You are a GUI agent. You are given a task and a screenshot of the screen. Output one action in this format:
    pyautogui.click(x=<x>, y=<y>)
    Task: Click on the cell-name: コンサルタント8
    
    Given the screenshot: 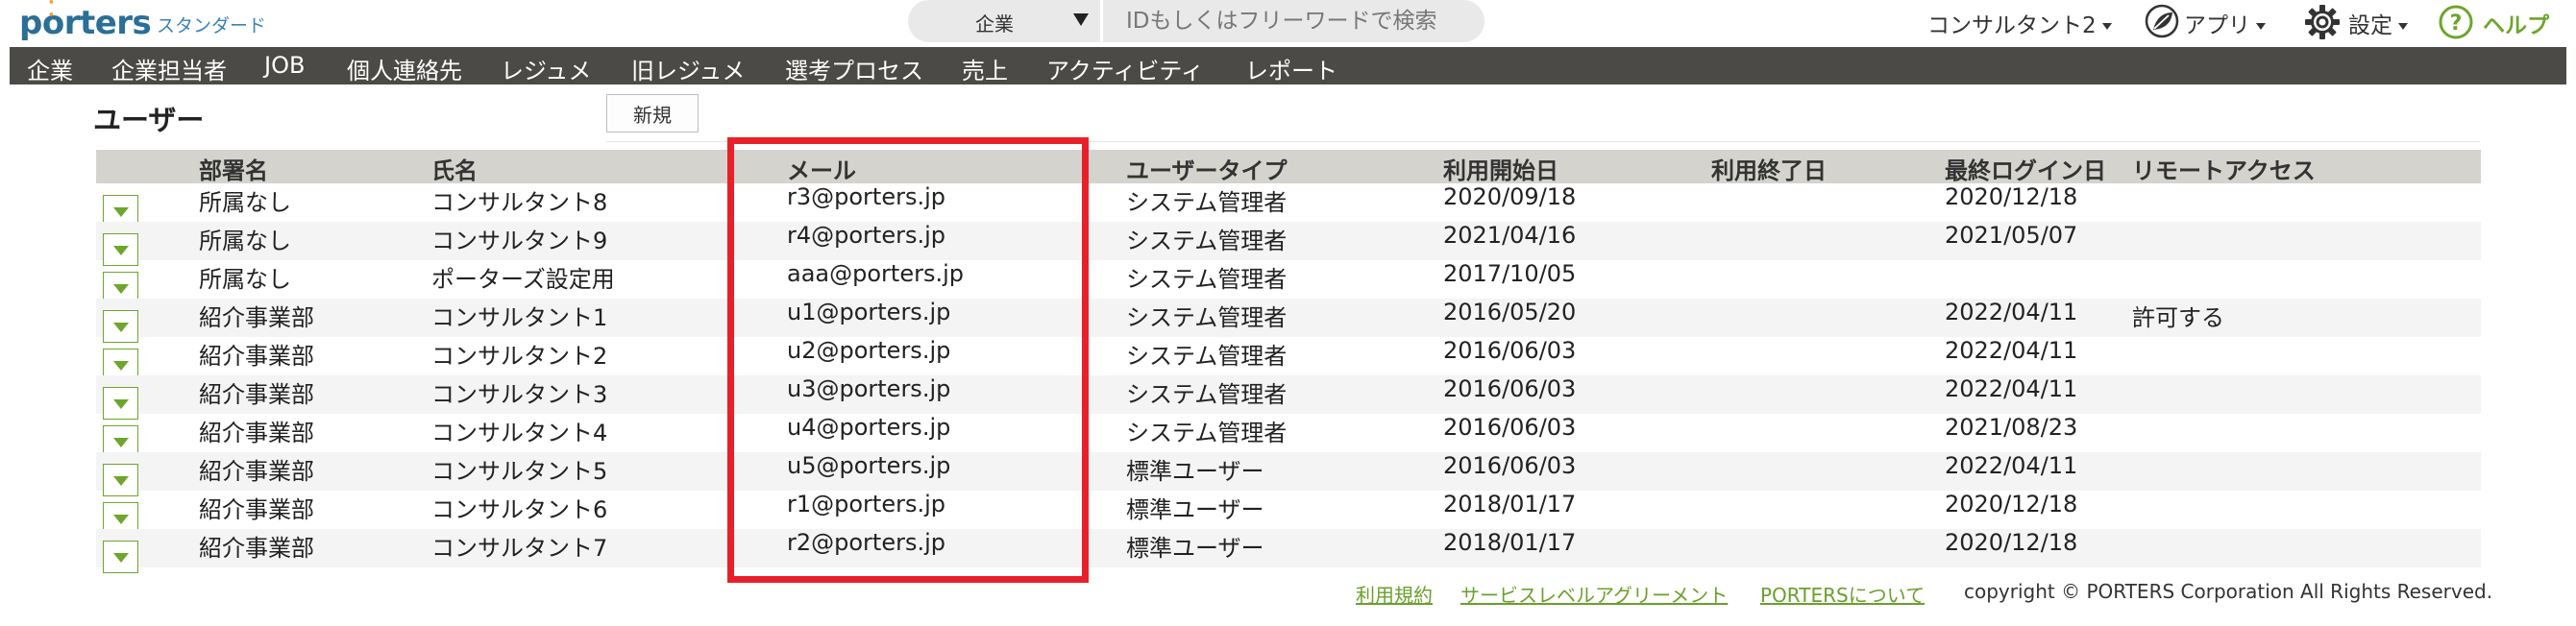 What is the action you would take?
    pyautogui.click(x=519, y=202)
    